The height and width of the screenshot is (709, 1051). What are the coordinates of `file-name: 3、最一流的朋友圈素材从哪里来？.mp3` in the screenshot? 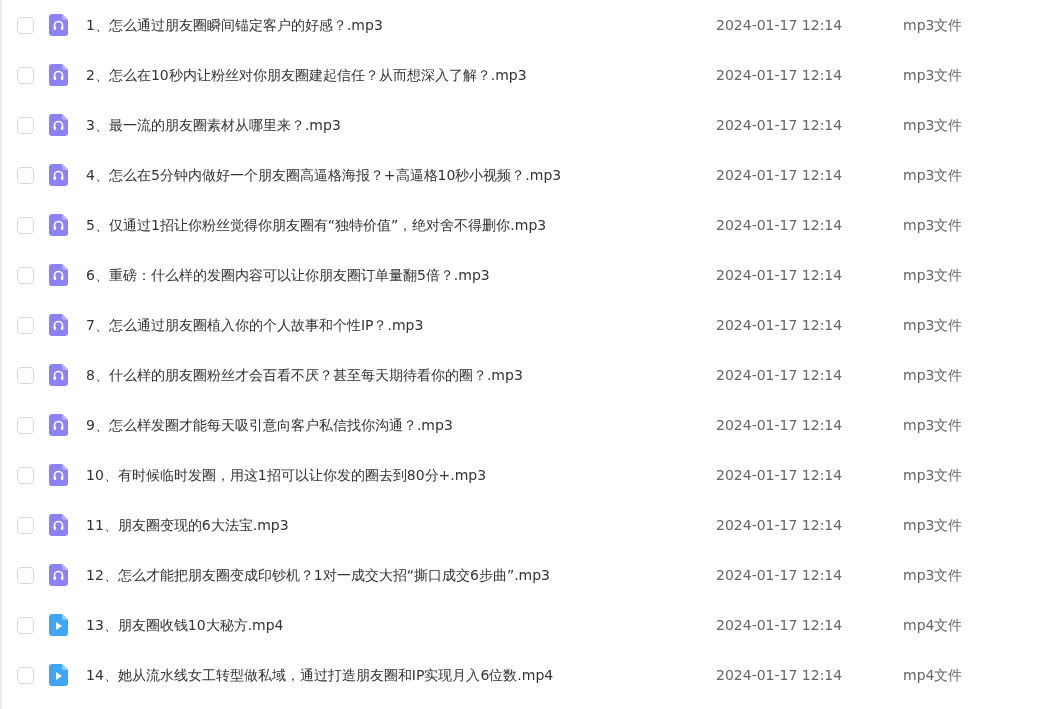 It's located at (213, 124).